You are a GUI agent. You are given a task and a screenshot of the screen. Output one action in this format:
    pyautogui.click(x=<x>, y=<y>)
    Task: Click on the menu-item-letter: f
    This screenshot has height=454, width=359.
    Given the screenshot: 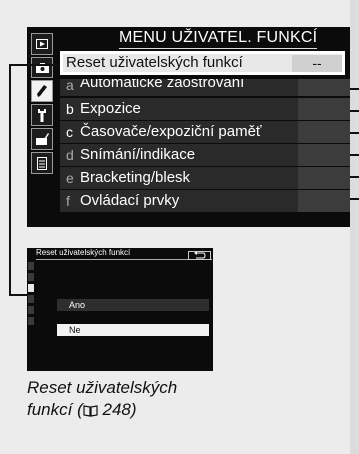 What is the action you would take?
    pyautogui.click(x=68, y=201)
    